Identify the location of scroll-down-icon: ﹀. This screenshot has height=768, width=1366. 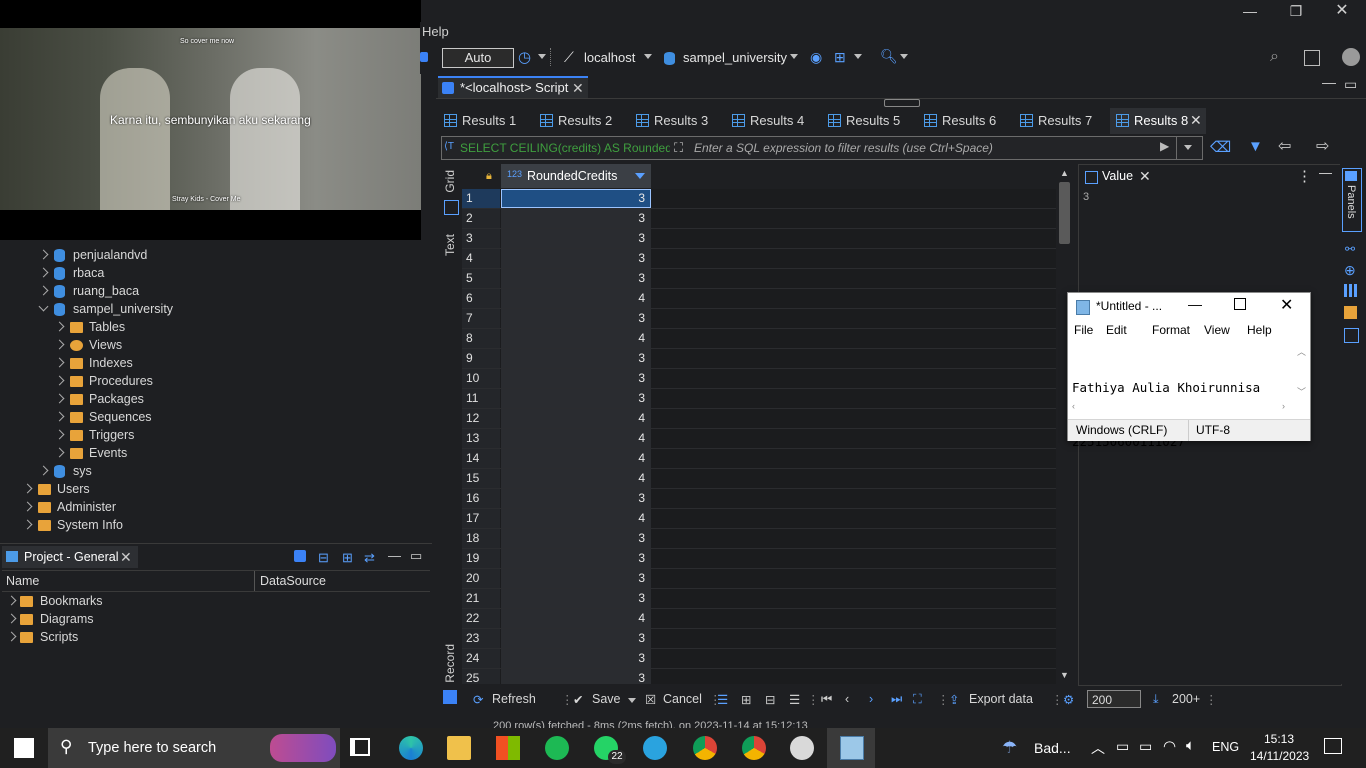
(1301, 391).